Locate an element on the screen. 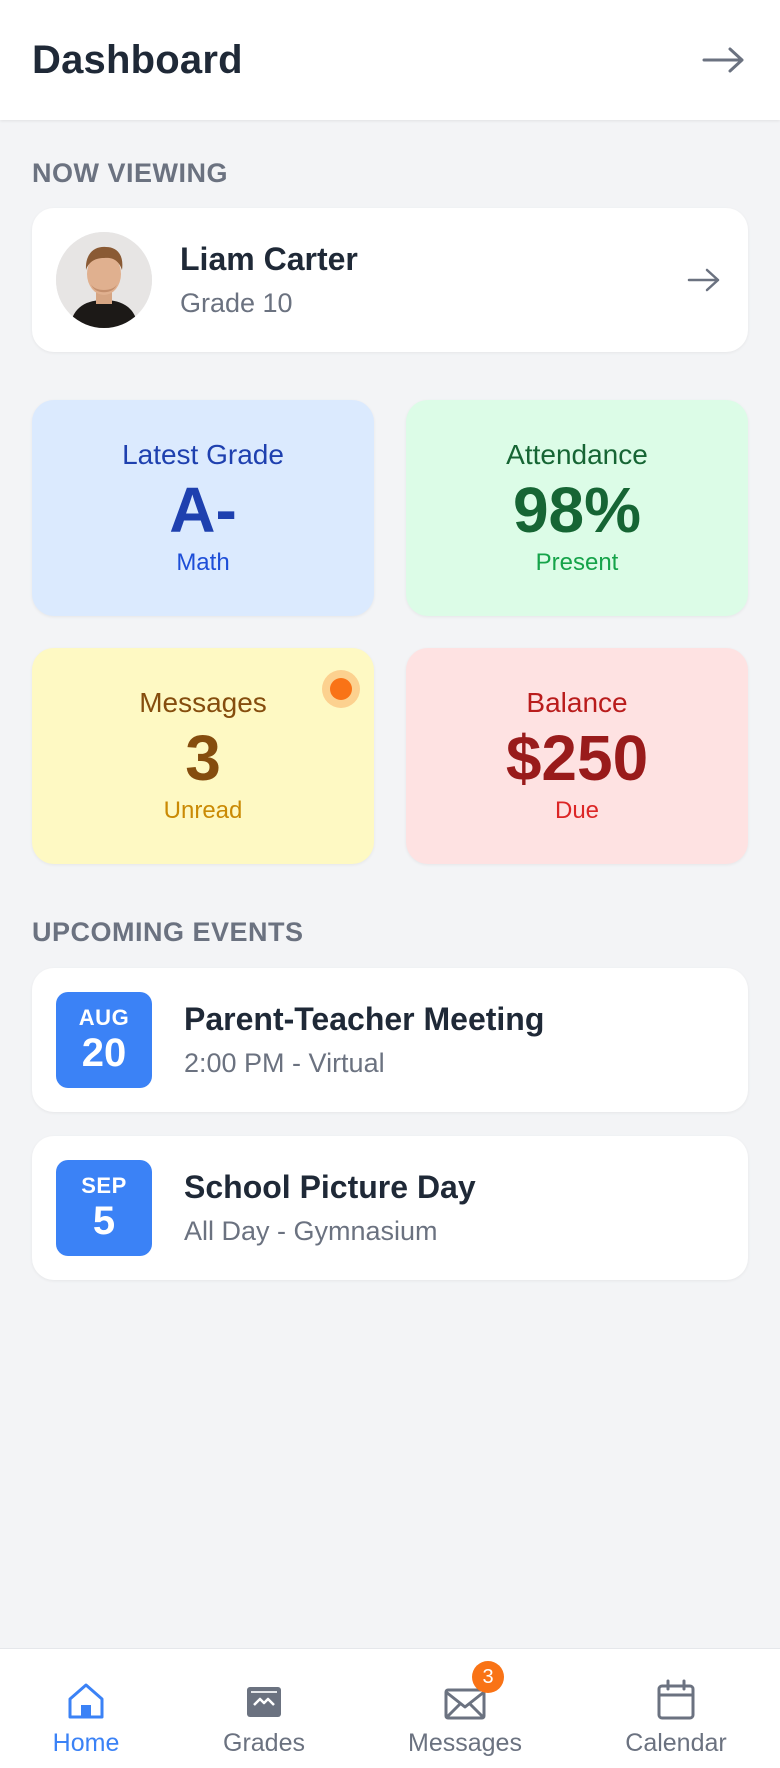  event-day: 5 is located at coordinates (104, 1221).